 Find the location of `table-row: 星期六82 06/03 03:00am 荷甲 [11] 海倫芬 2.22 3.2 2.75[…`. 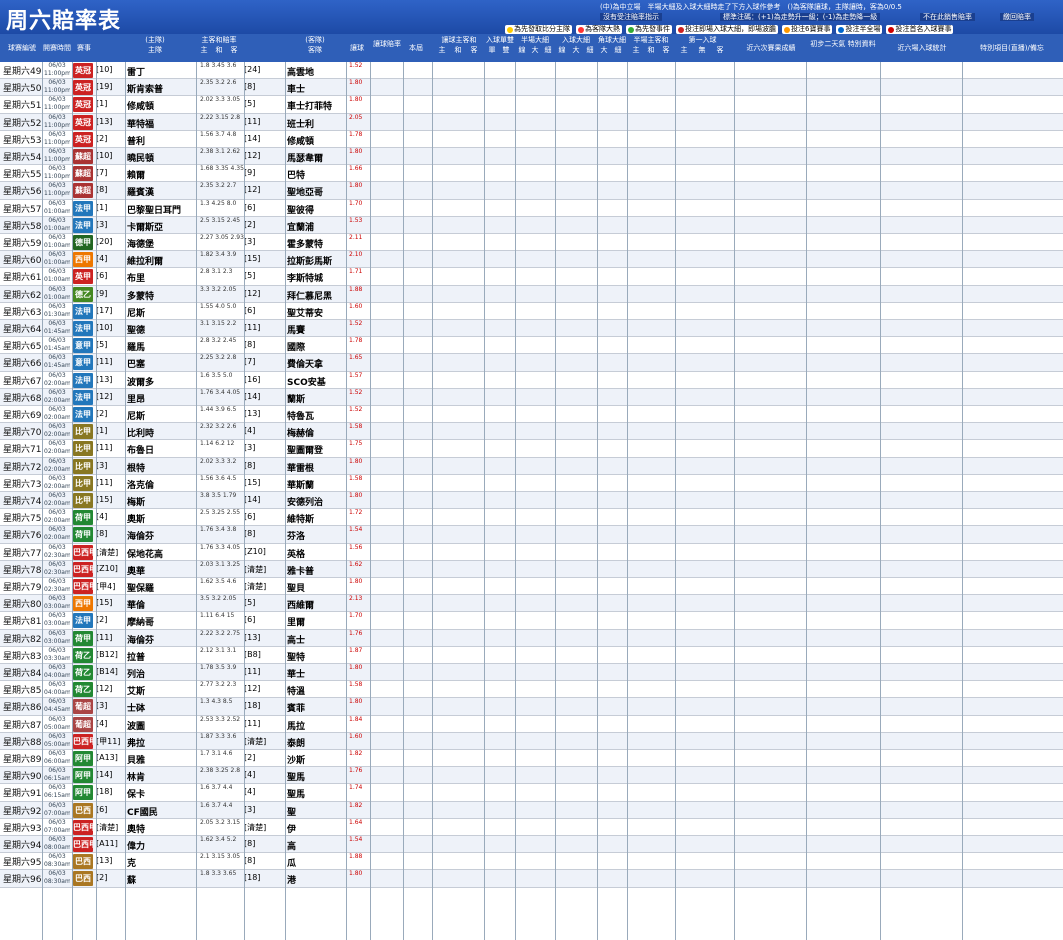

table-row: 星期六82 06/03 03:00am 荷甲 [11] 海倫芬 2.22 3.2 2.75[… is located at coordinates (531, 638).